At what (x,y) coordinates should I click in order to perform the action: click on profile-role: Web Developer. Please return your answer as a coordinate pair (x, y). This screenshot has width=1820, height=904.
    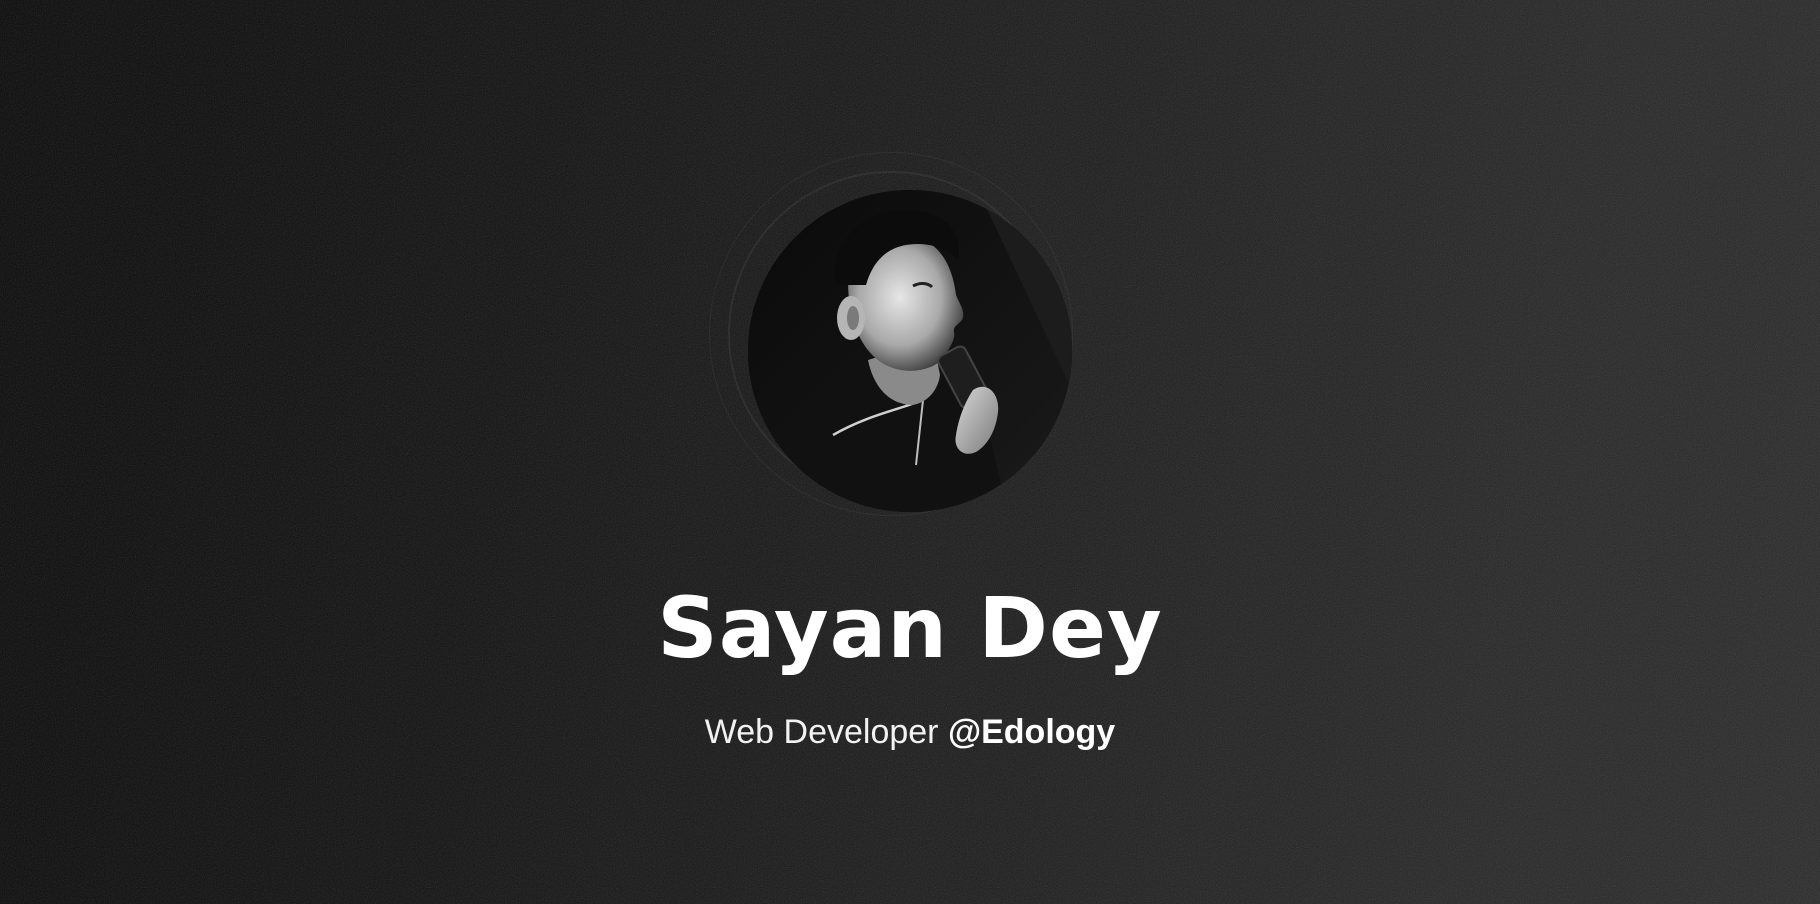
    Looking at the image, I should click on (821, 732).